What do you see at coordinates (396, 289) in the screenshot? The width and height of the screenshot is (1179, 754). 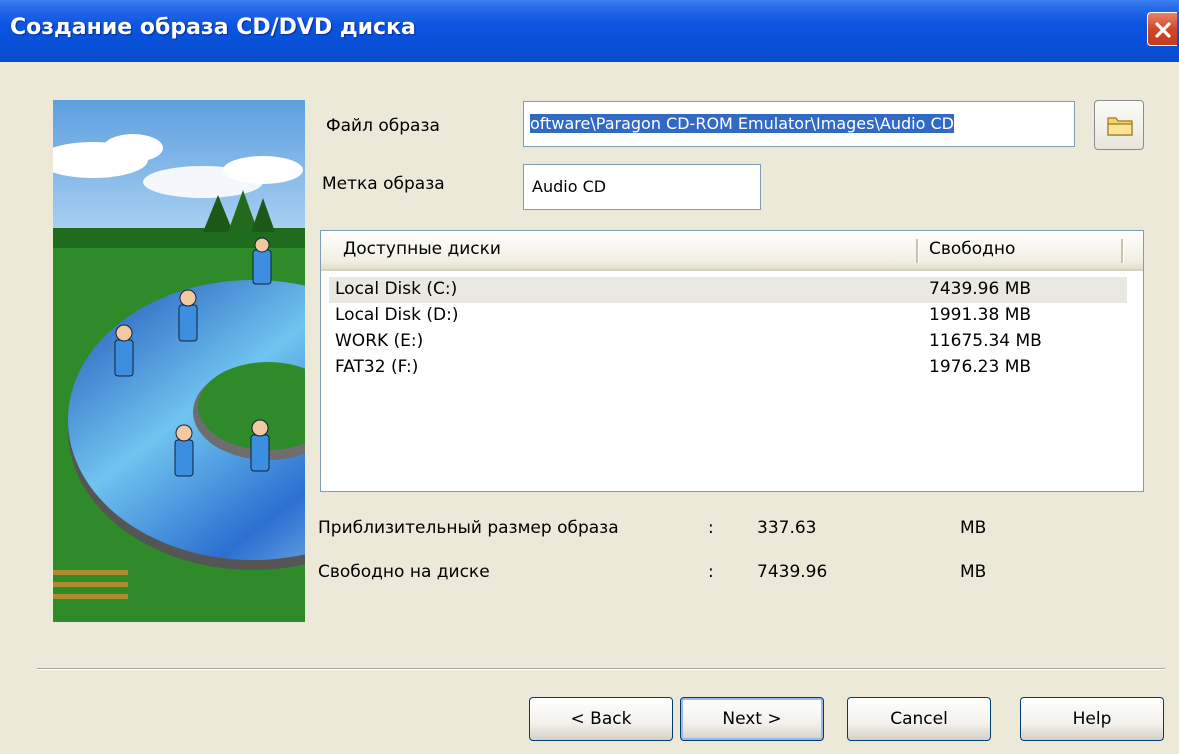 I see `drive-name: Local Disk (C:)` at bounding box center [396, 289].